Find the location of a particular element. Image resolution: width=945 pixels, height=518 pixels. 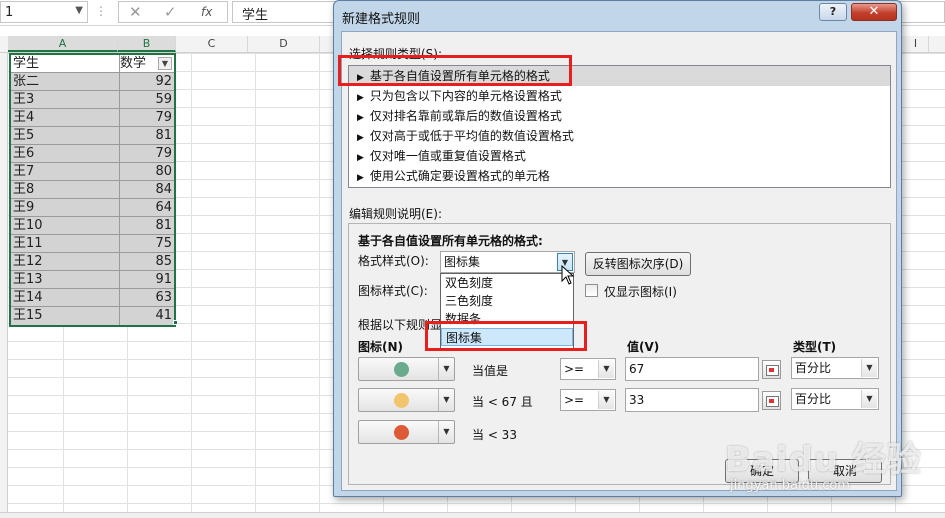

student-cell: 王11 is located at coordinates (65, 243).